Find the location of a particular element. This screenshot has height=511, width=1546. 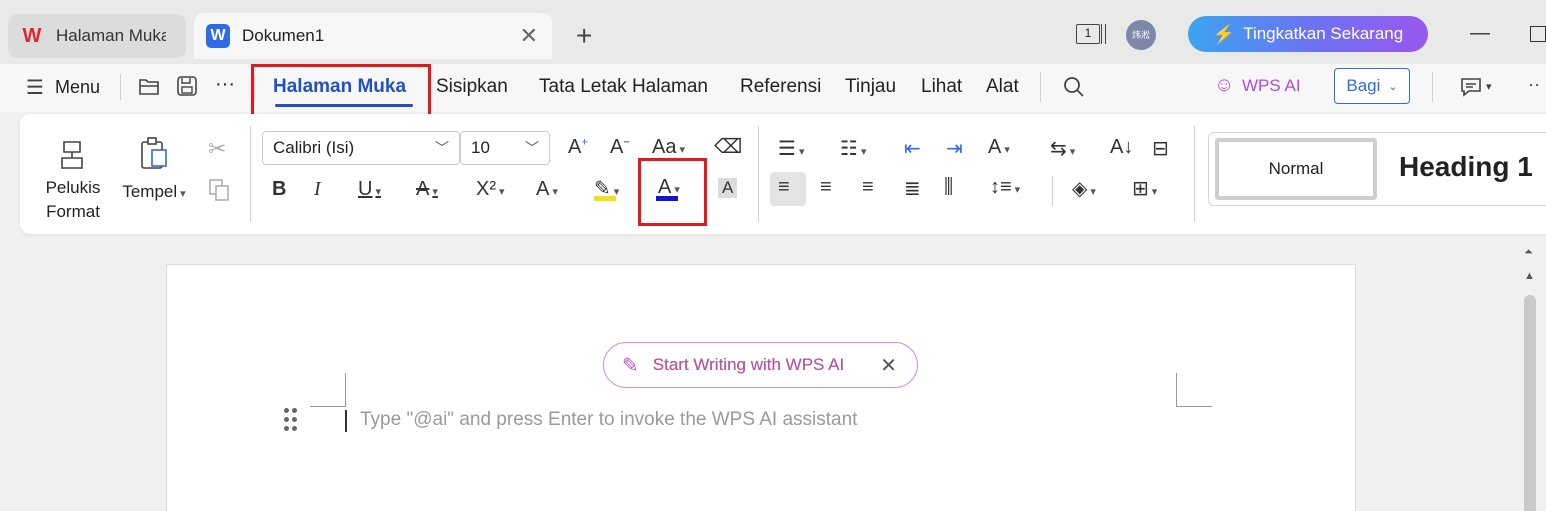

text-effect-icon: A ▾ is located at coordinates (547, 189).